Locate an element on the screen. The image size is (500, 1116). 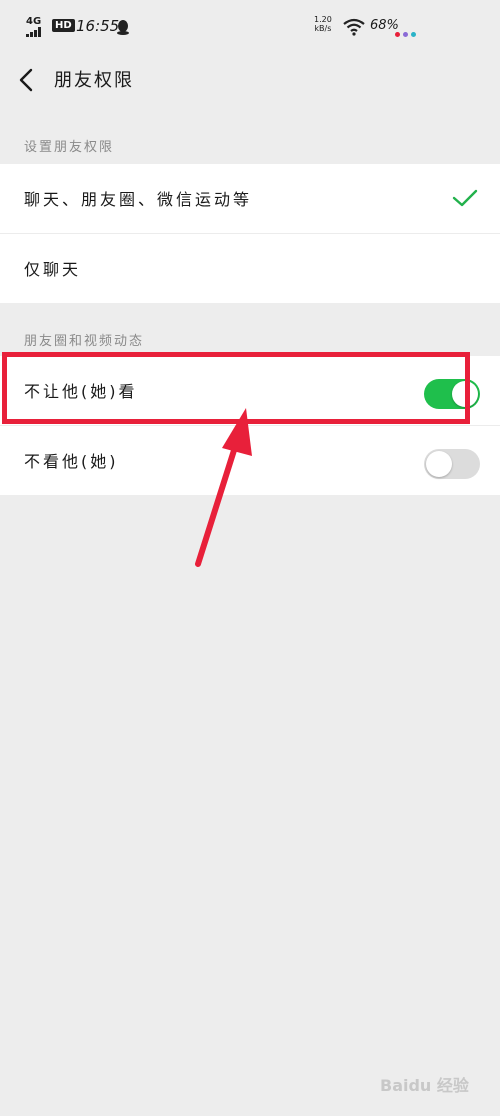
option-label: 仅聊天 is located at coordinates (53, 269).